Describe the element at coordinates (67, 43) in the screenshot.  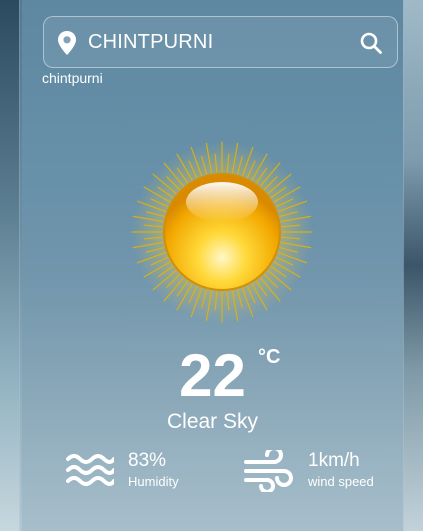
I see `map-pin-icon` at that location.